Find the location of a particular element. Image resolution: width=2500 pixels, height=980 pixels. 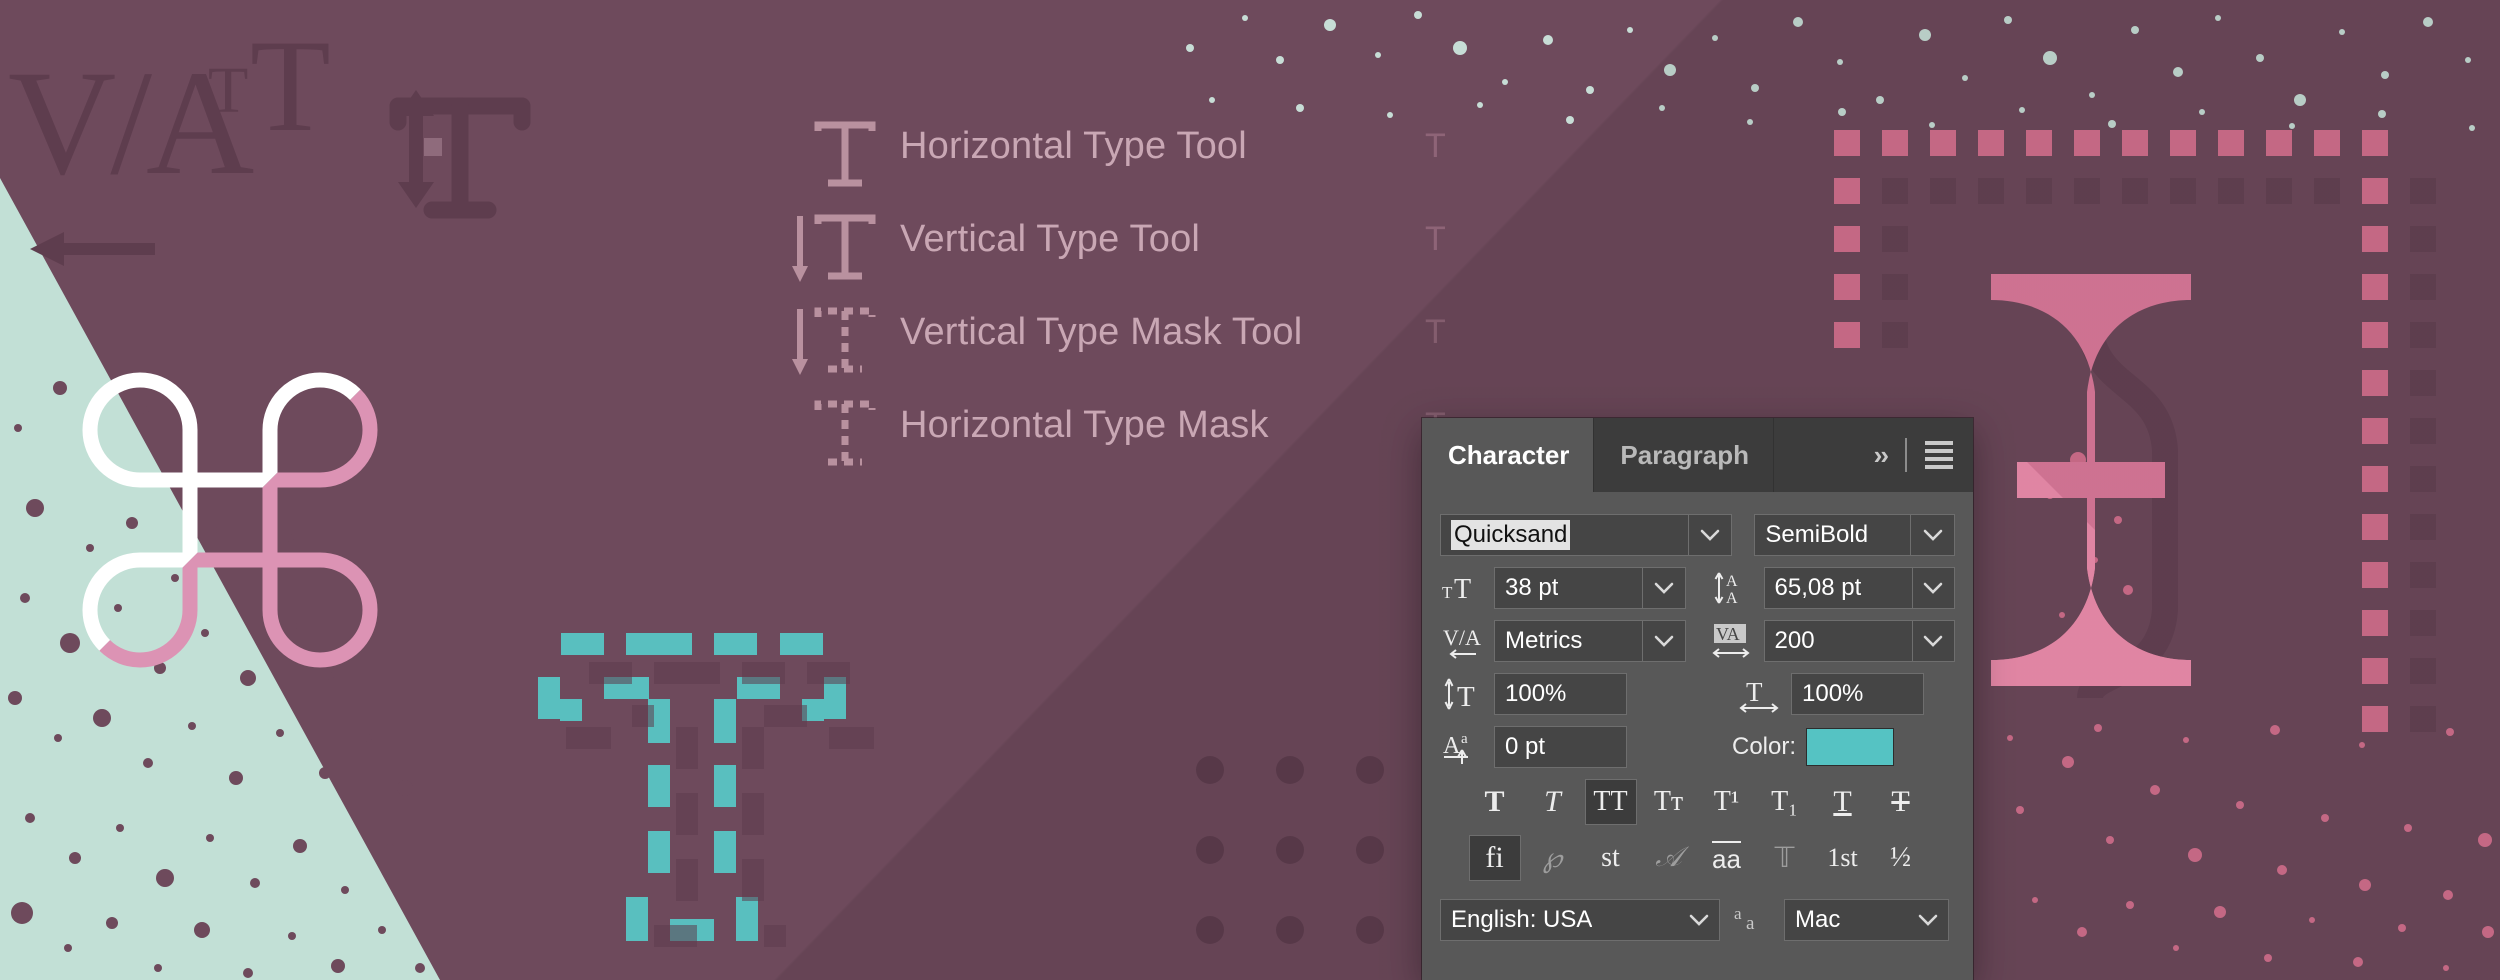

all-caps-glyph: TT is located at coordinates (1610, 801).